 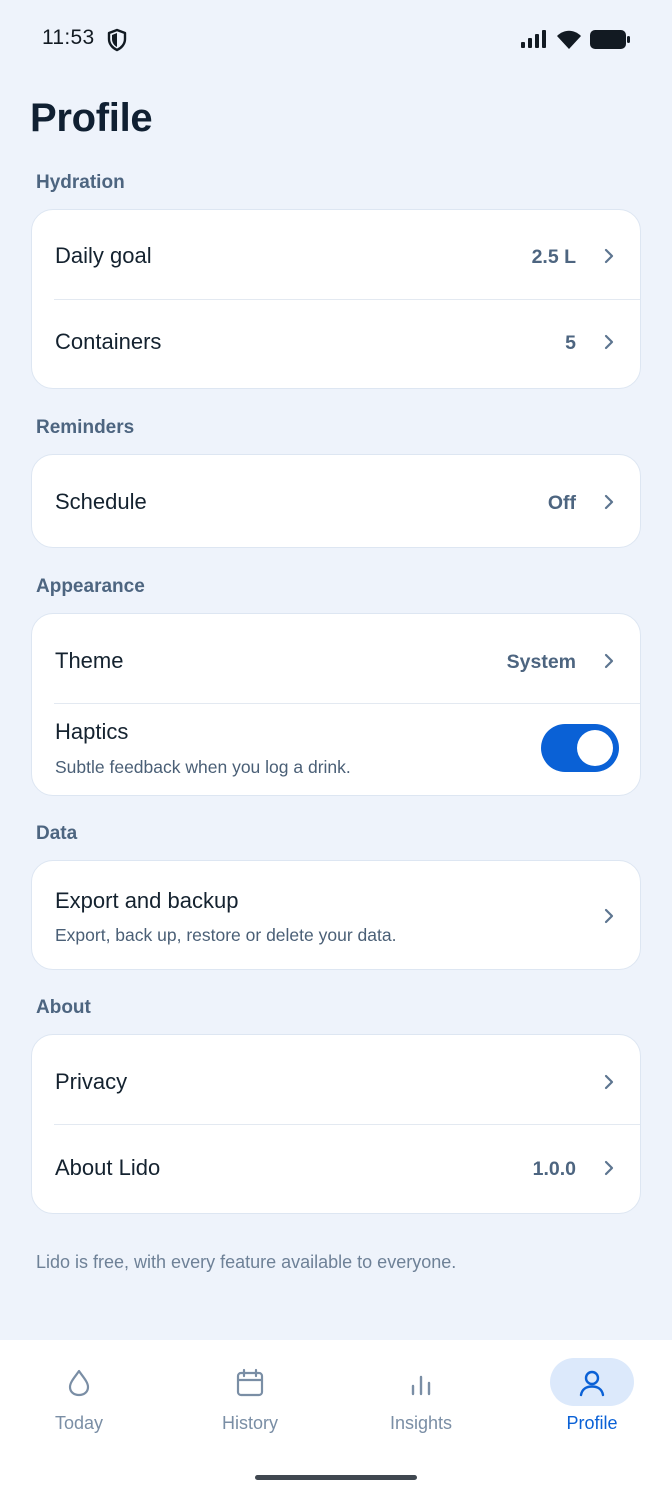 I want to click on calendar-icon, so click(x=250, y=1382).